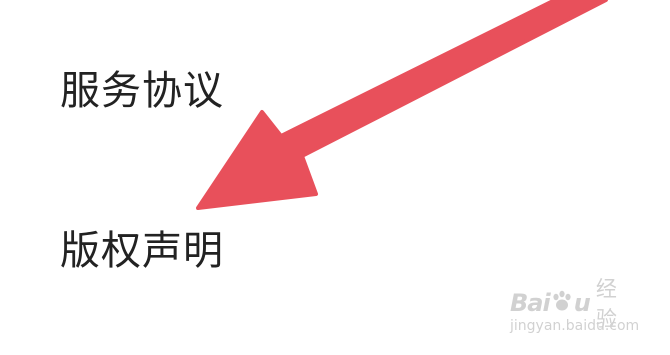 Image resolution: width=670 pixels, height=355 pixels. I want to click on watermark-brand-text: Bai, so click(530, 303).